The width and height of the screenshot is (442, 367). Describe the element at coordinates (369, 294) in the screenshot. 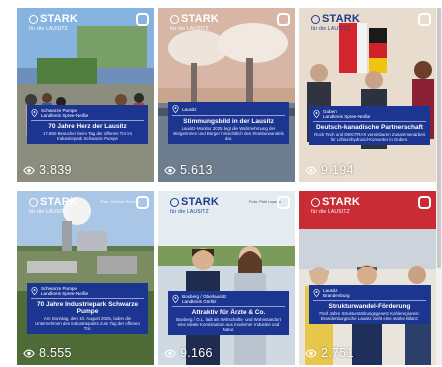

I see `location-row: Lausitz Brandenburg` at that location.